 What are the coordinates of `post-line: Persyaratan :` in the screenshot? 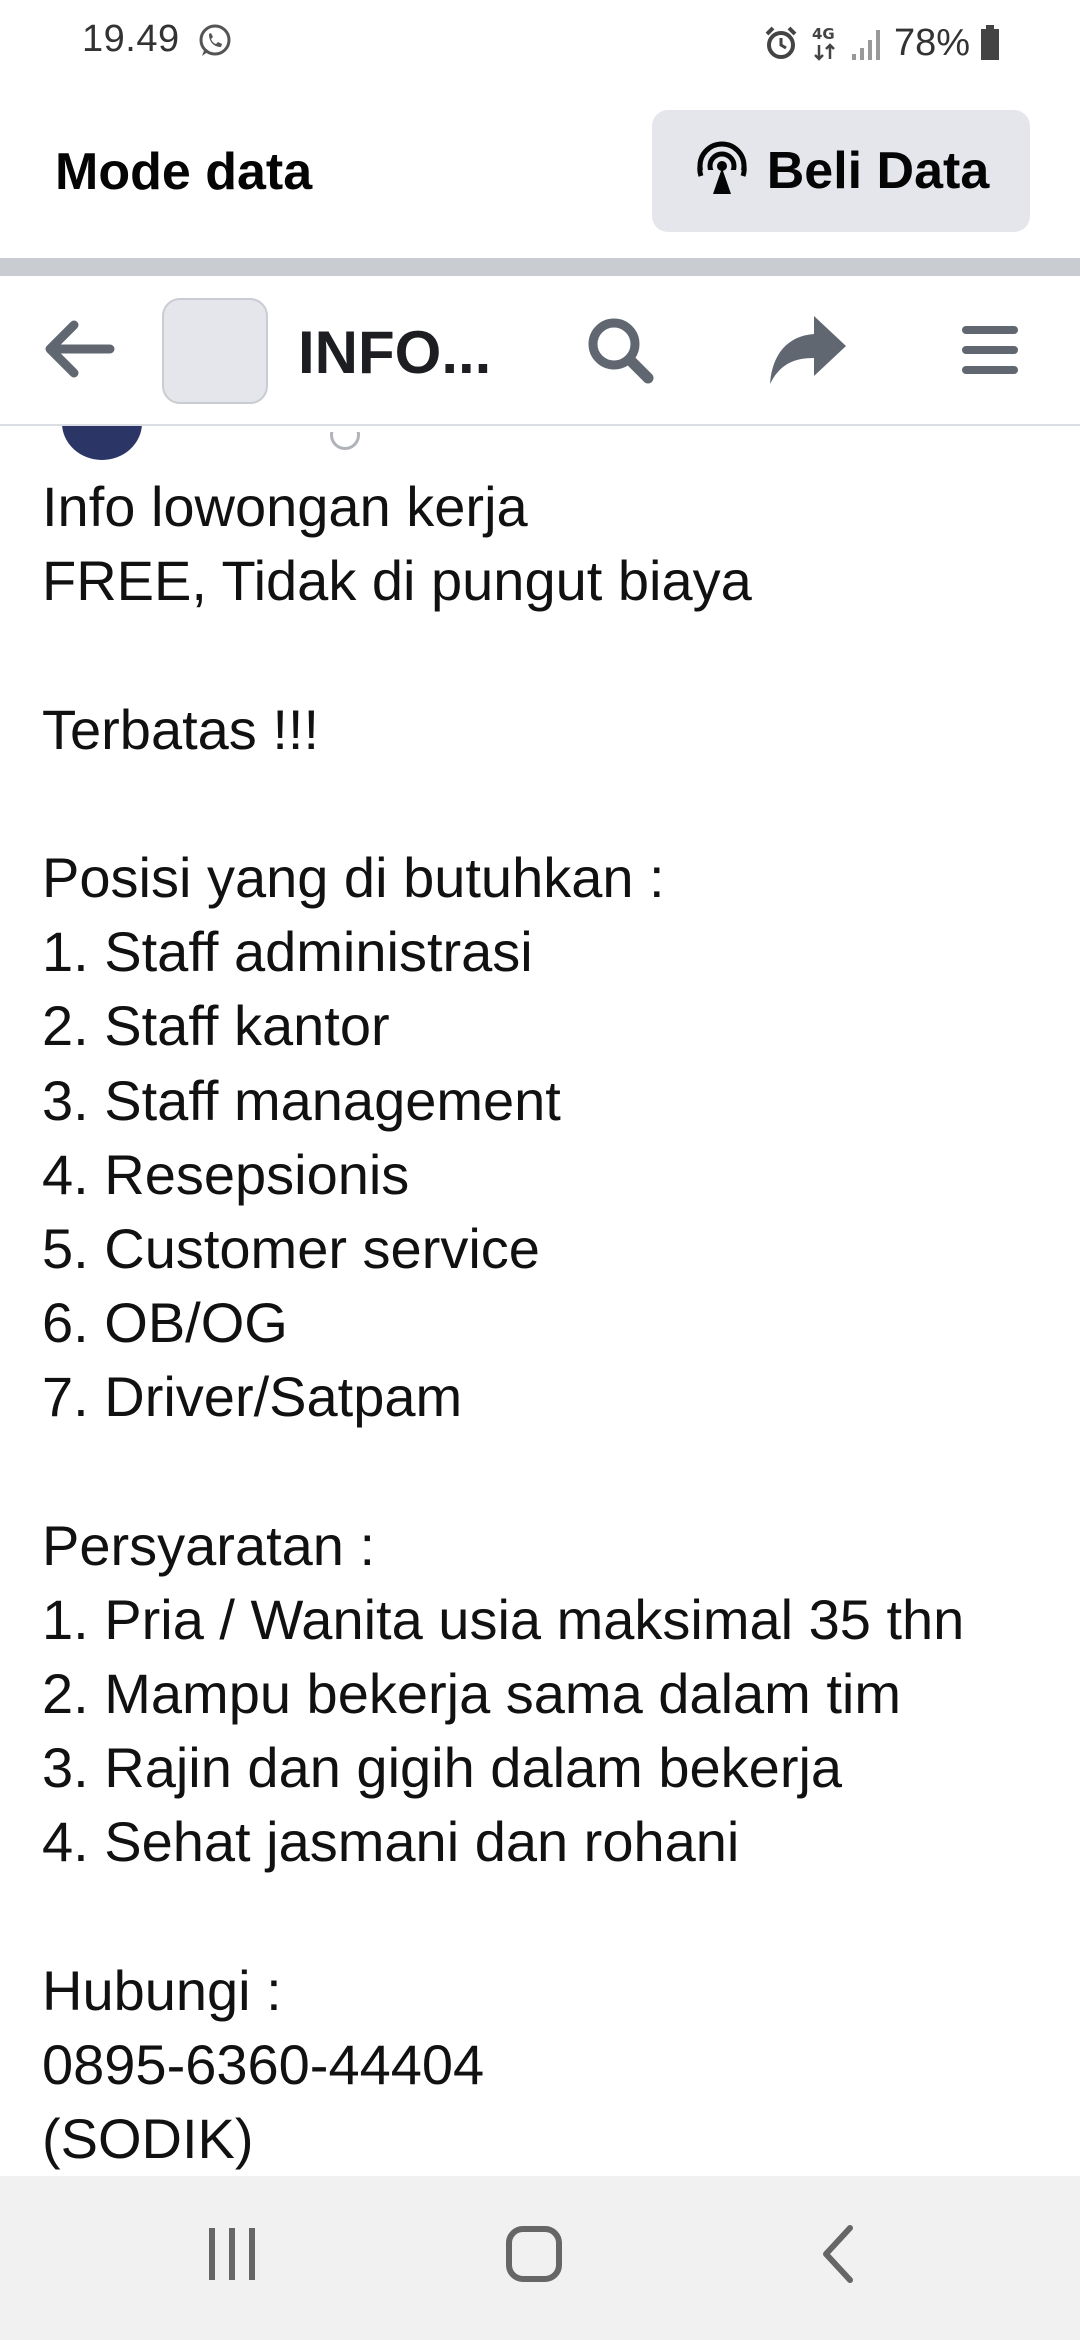 It's located at (209, 1545).